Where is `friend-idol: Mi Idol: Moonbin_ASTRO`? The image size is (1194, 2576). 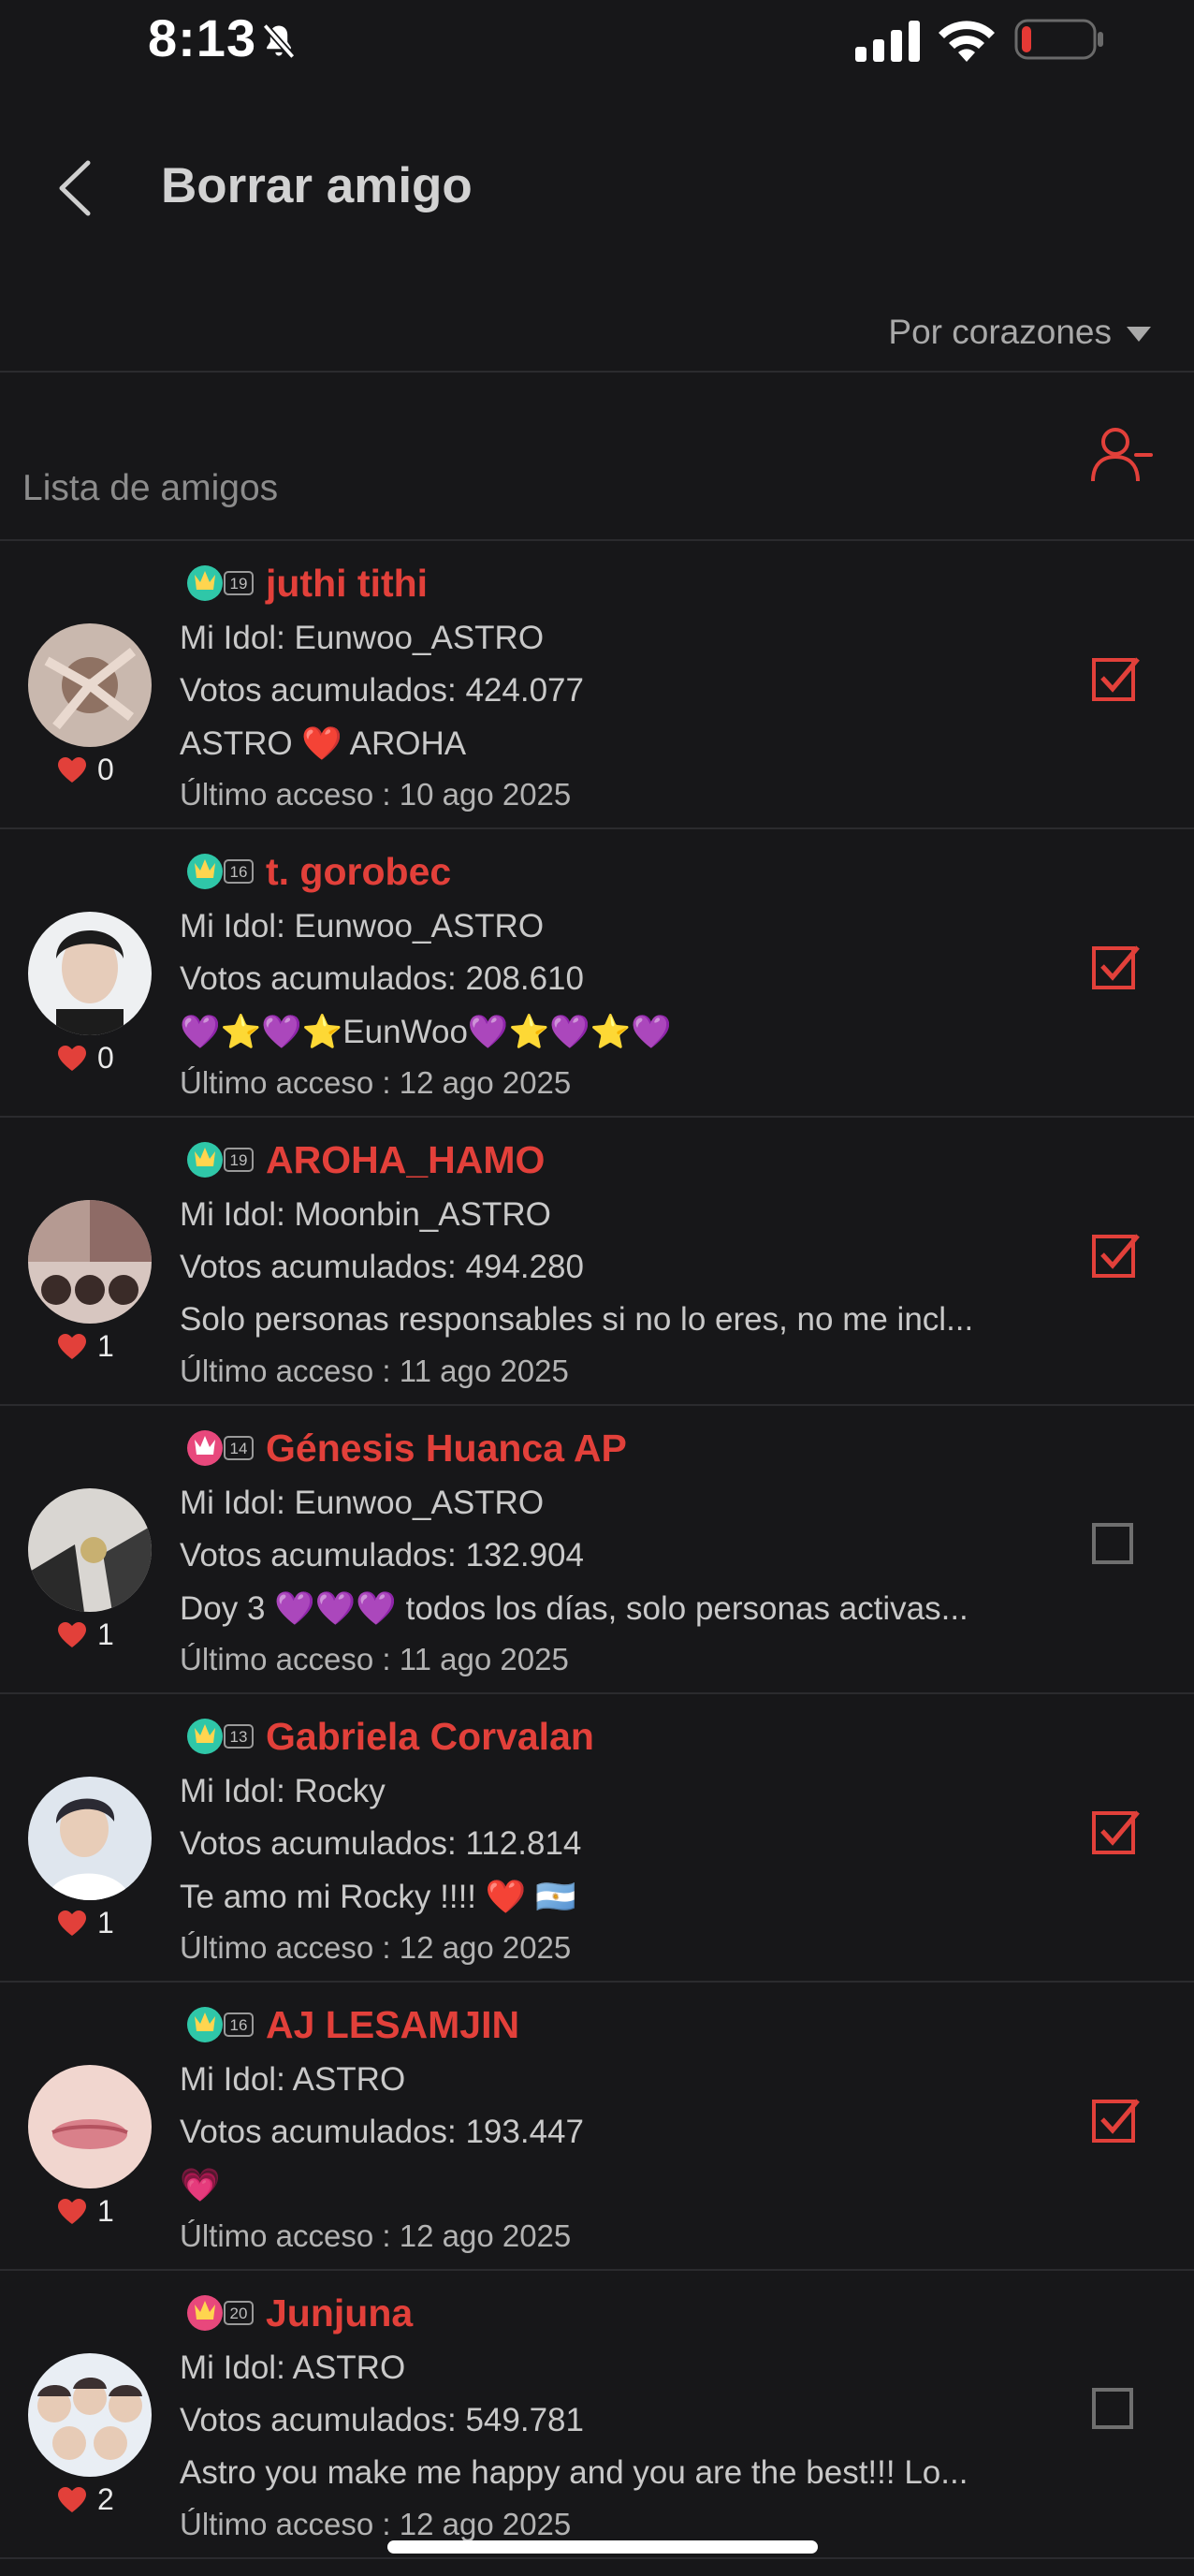 friend-idol: Mi Idol: Moonbin_ASTRO is located at coordinates (365, 1214).